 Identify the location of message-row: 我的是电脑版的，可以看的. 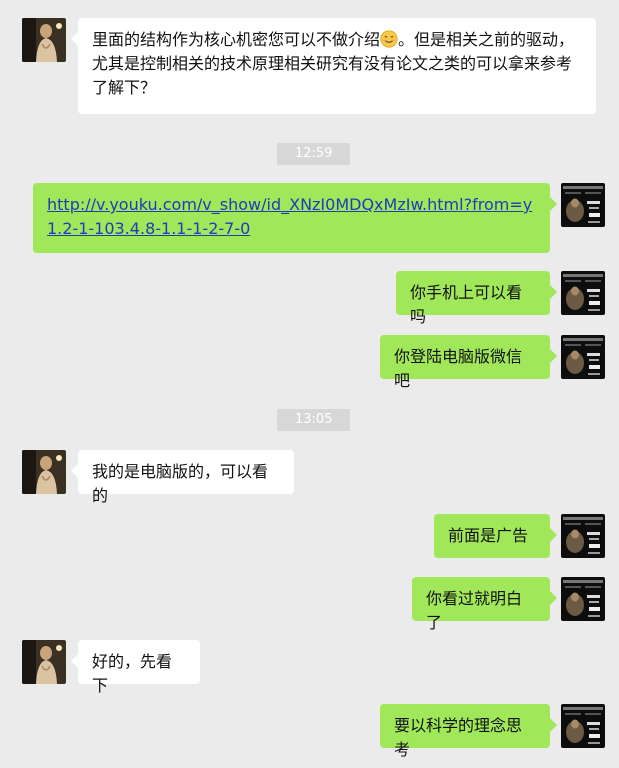
(309, 477).